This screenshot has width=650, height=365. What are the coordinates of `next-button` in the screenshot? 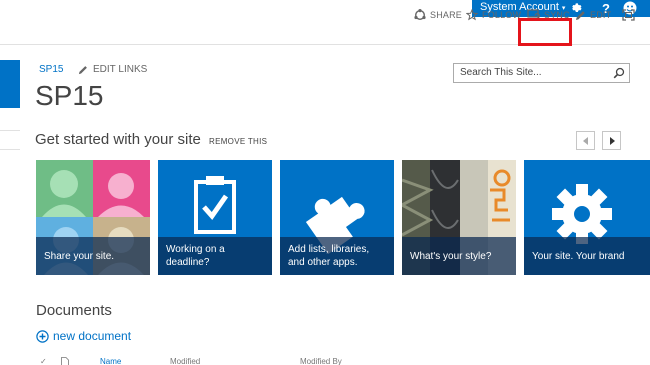 It's located at (611, 140).